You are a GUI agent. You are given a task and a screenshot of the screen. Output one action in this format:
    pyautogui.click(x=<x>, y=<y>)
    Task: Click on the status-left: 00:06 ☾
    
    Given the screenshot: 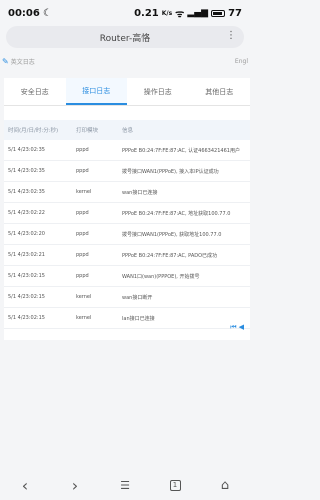 What is the action you would take?
    pyautogui.click(x=30, y=13)
    